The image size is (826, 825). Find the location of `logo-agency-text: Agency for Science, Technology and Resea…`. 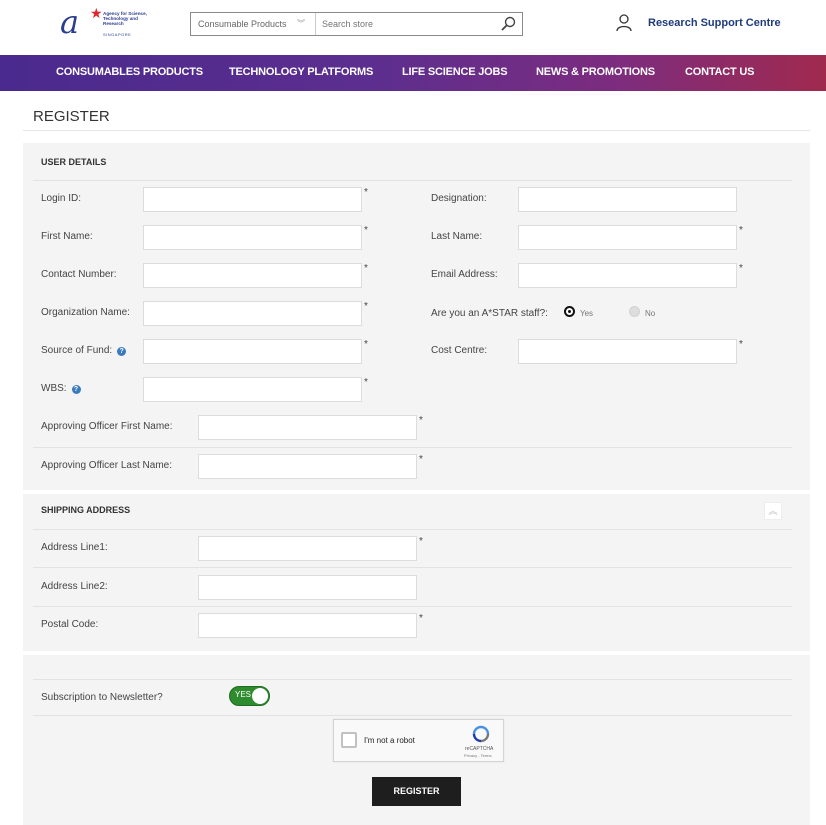

logo-agency-text: Agency for Science, Technology and Resea… is located at coordinates (125, 18).